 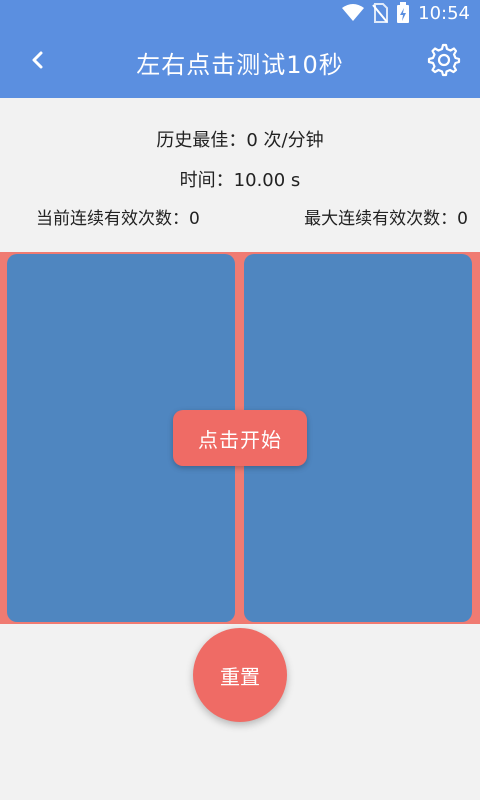 I want to click on back-button, so click(x=38, y=62).